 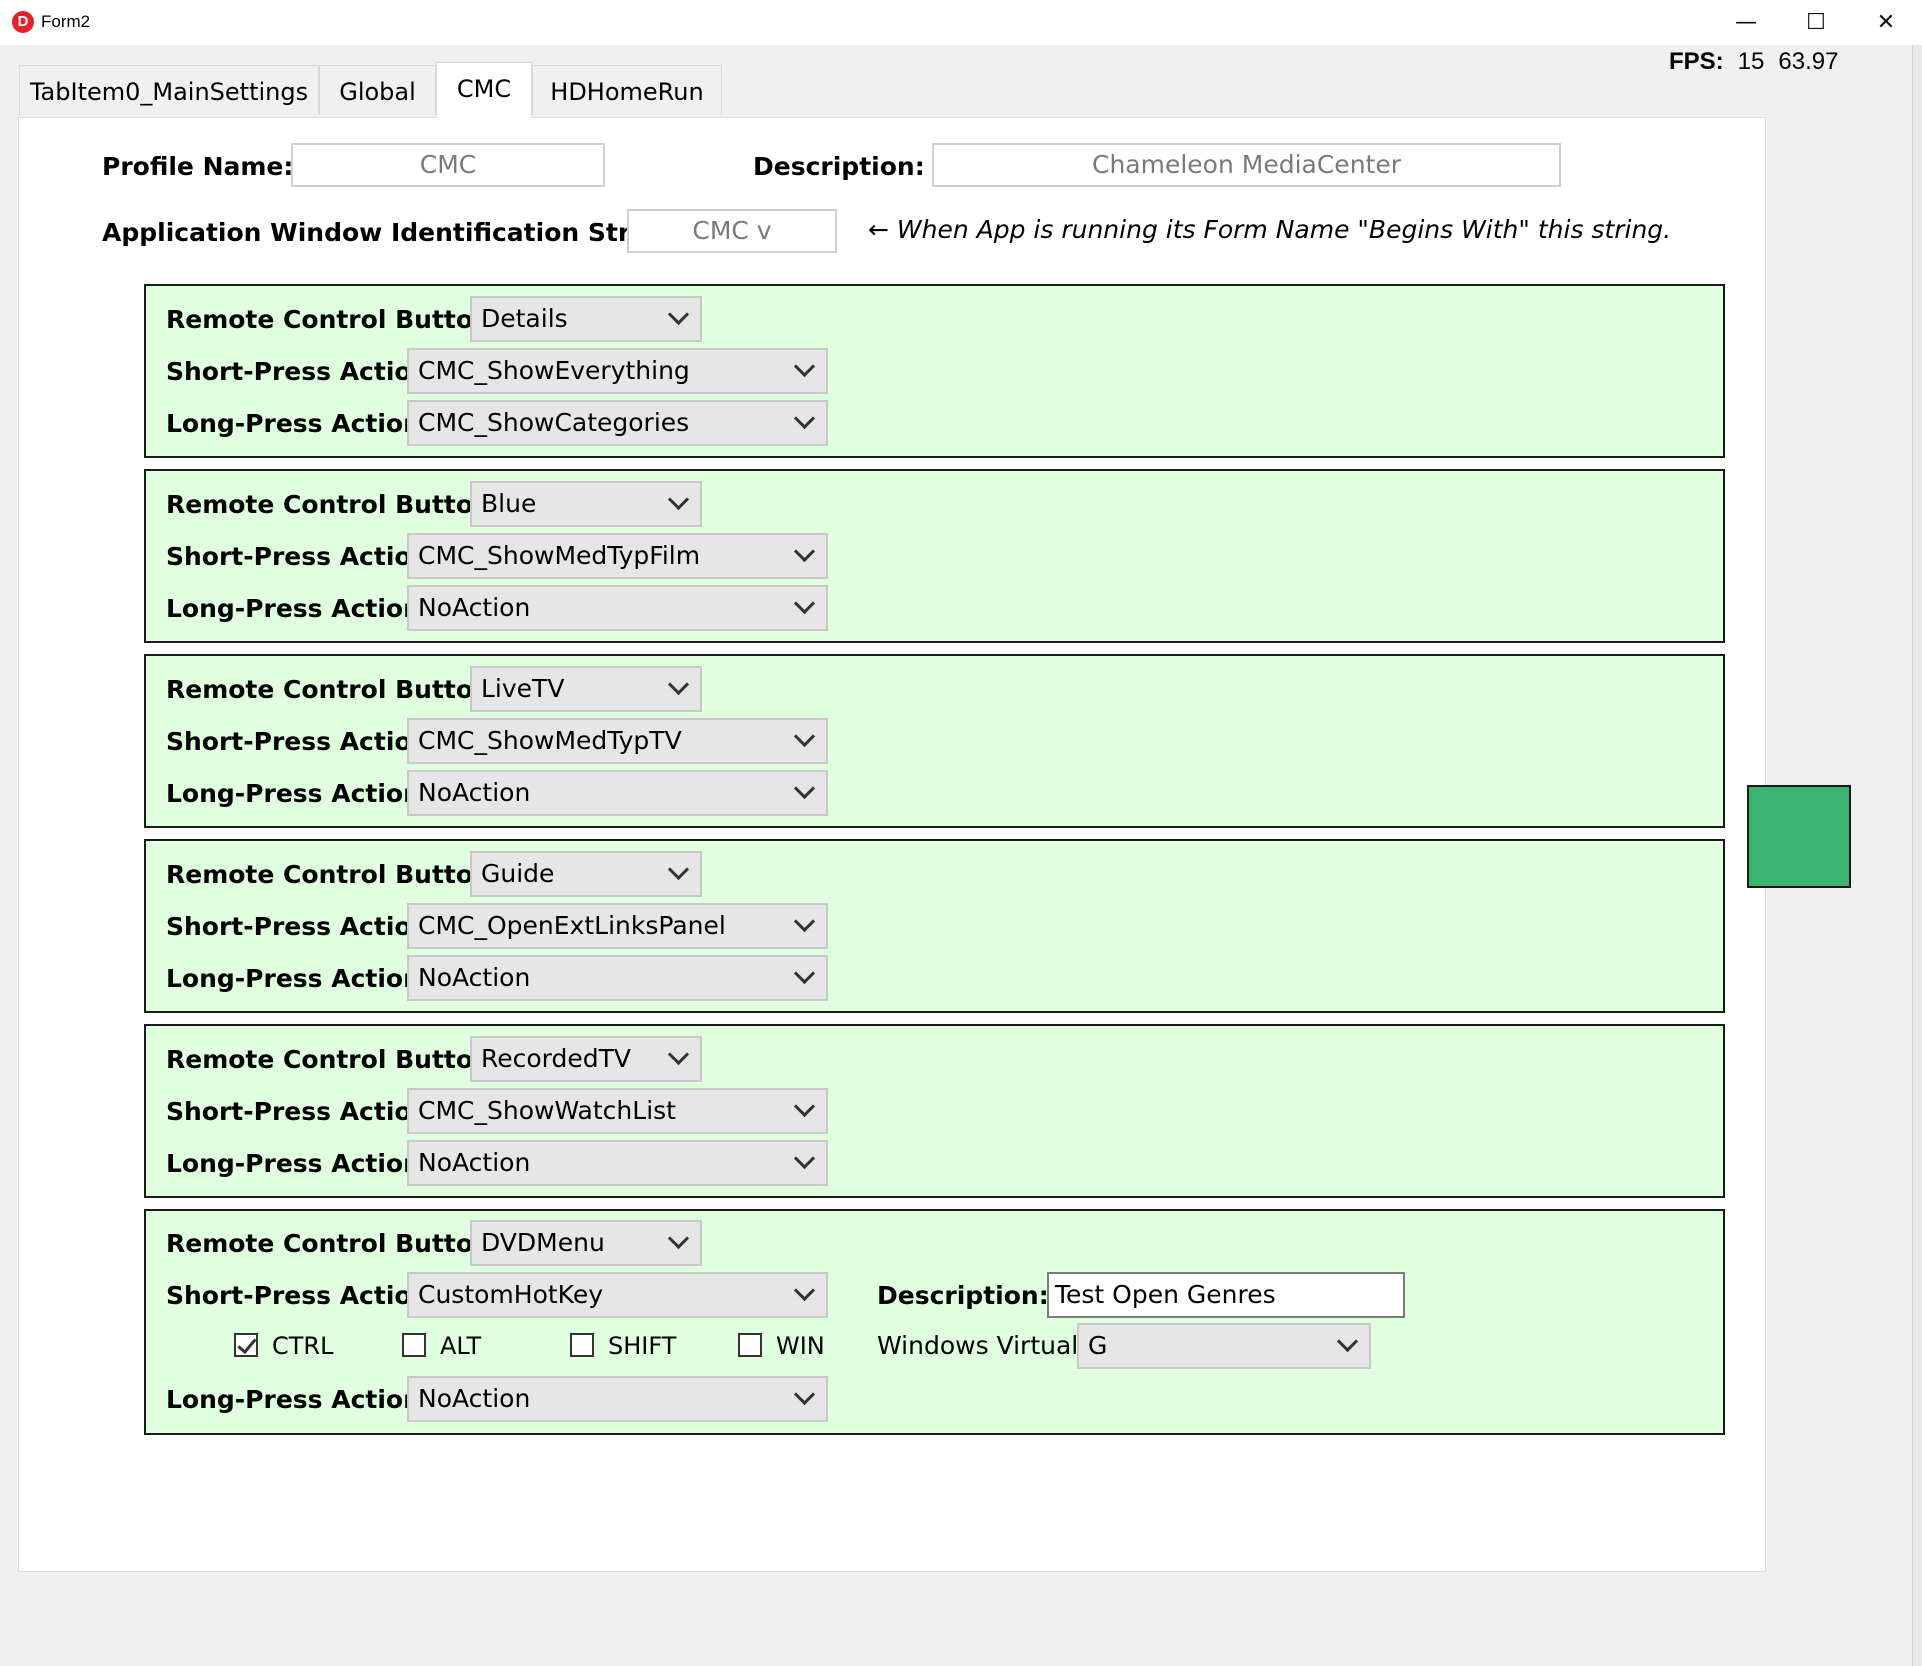 I want to click on remote-button-value: Guide, so click(x=518, y=873).